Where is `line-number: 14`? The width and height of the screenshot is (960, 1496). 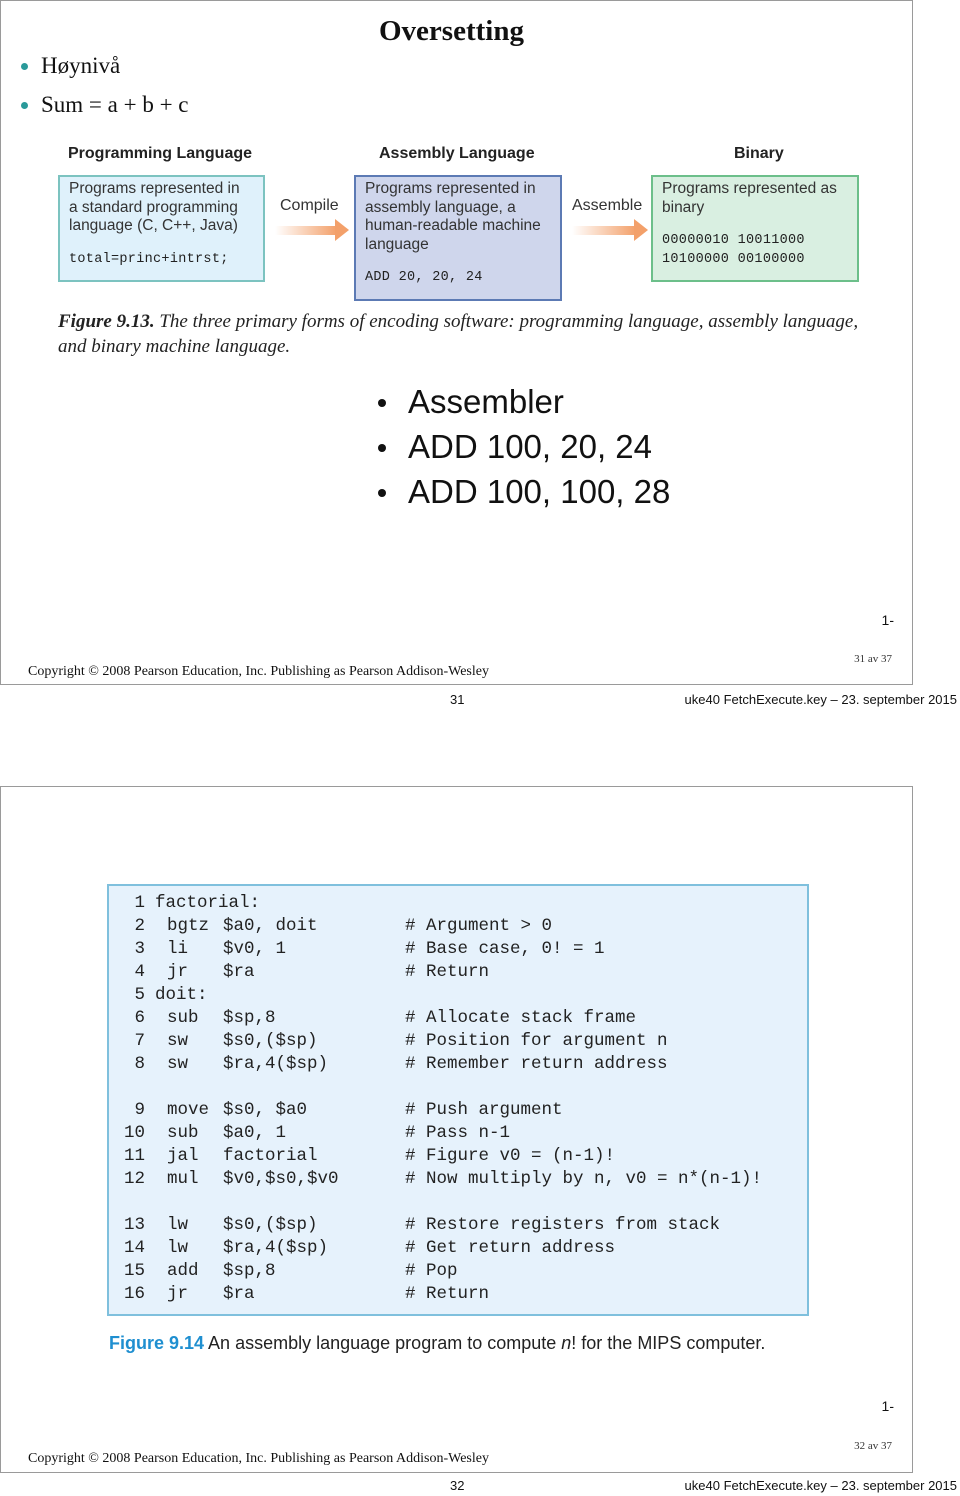
line-number: 14 is located at coordinates (134, 1248).